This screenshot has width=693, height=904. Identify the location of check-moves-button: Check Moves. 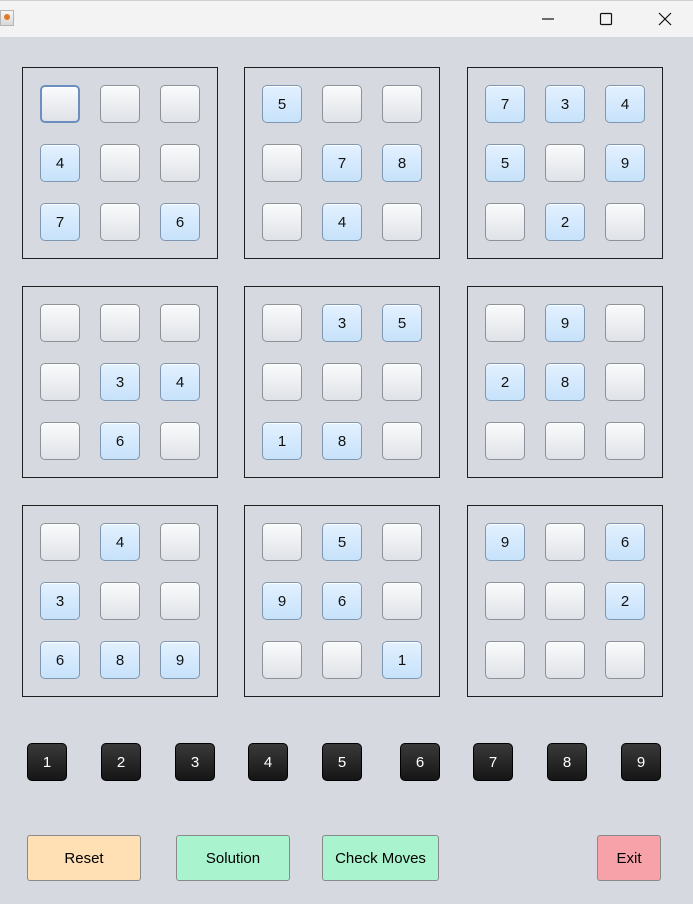
(380, 858).